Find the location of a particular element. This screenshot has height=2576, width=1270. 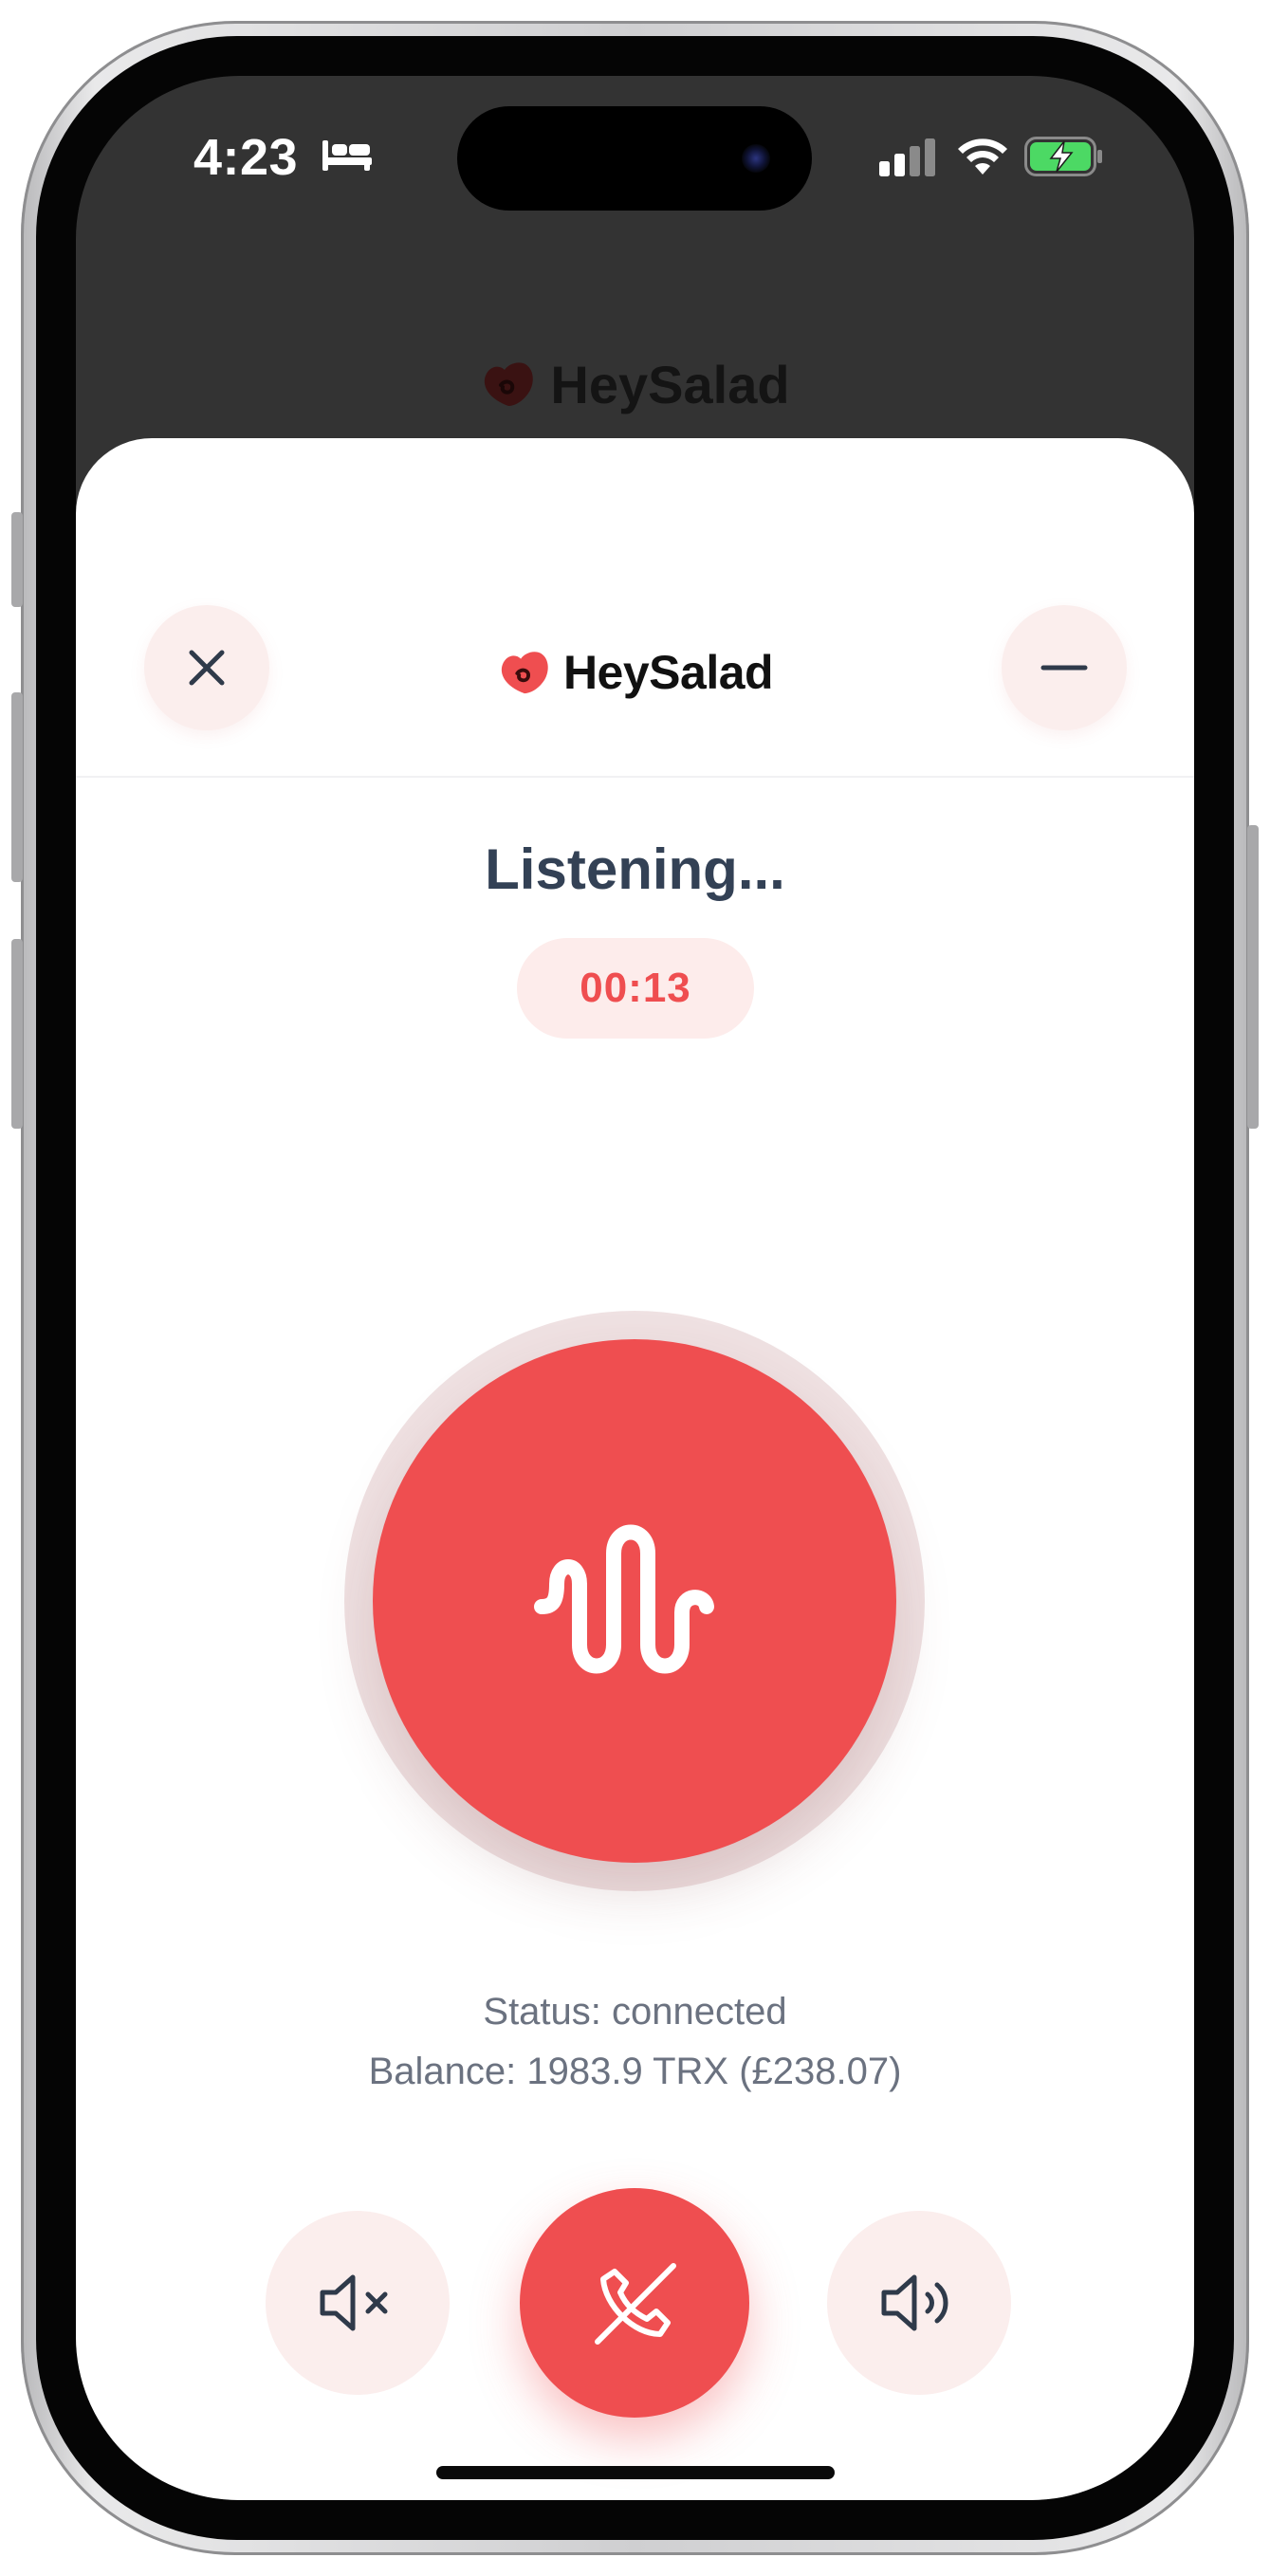

phone-end-icon is located at coordinates (635, 2304).